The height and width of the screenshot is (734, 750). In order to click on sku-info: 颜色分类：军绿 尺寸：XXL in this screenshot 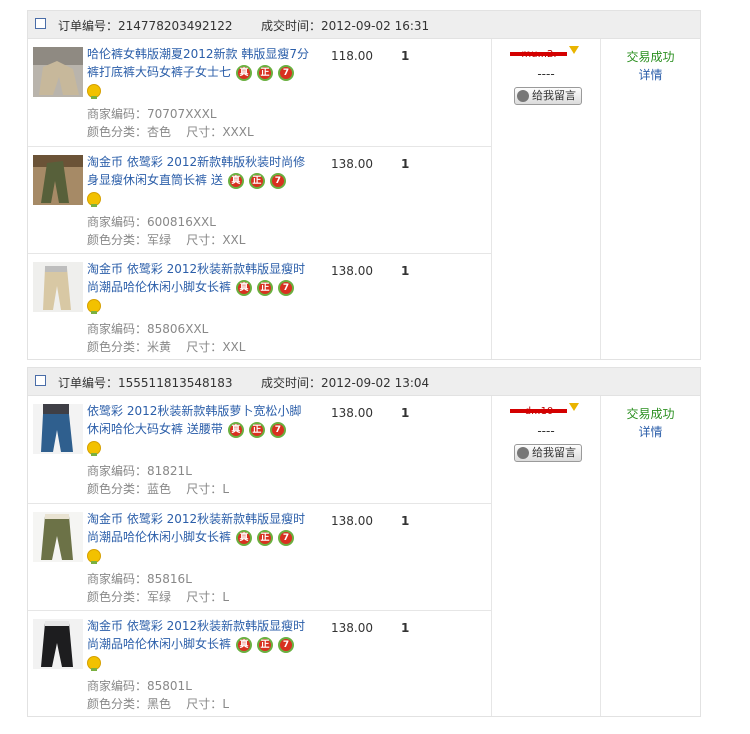, I will do `click(166, 239)`.